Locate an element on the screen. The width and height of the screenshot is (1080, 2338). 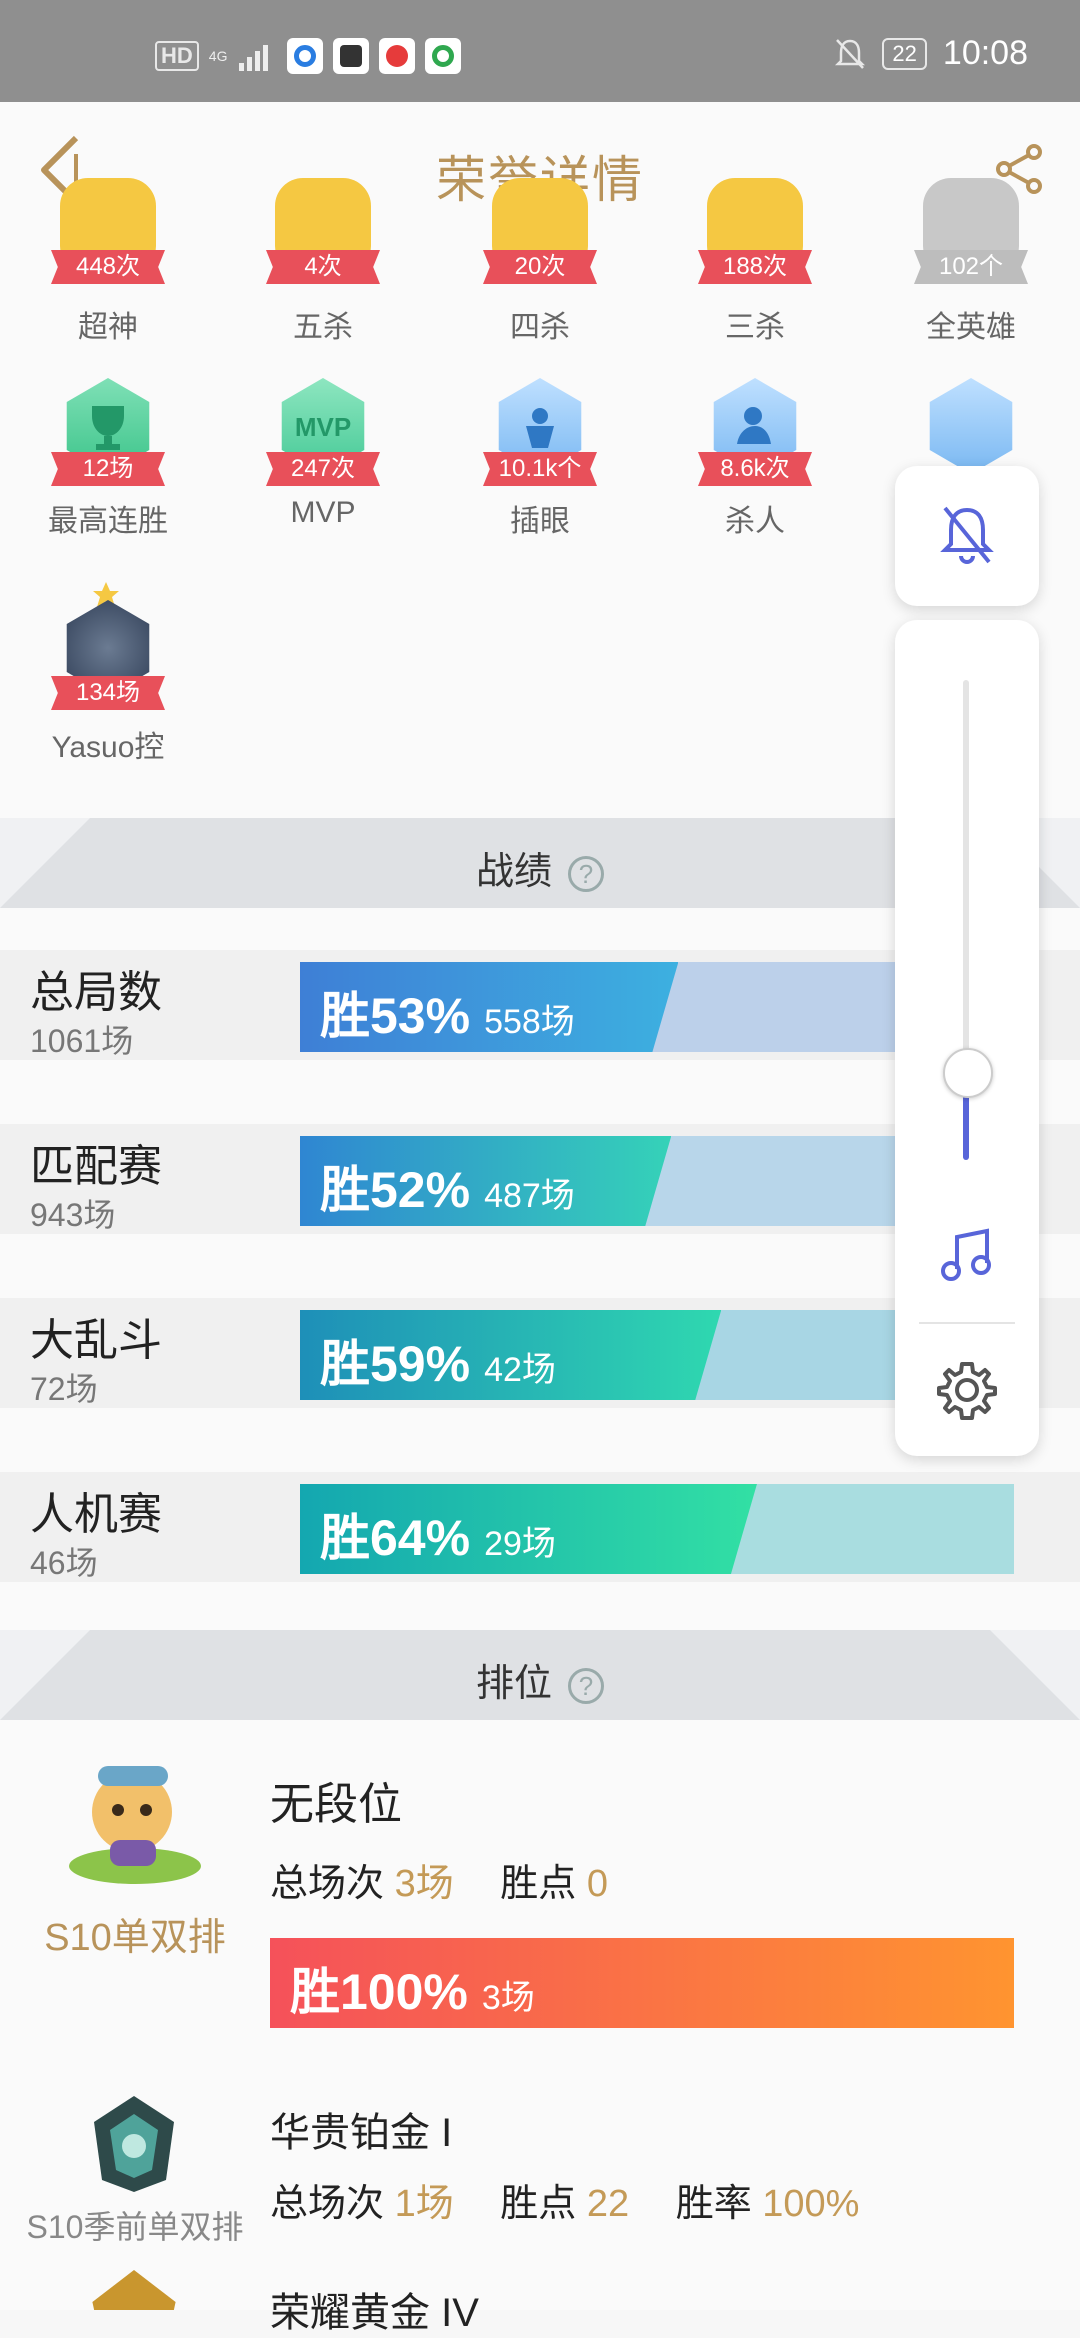
volume-slider-handle is located at coordinates (968, 1073).